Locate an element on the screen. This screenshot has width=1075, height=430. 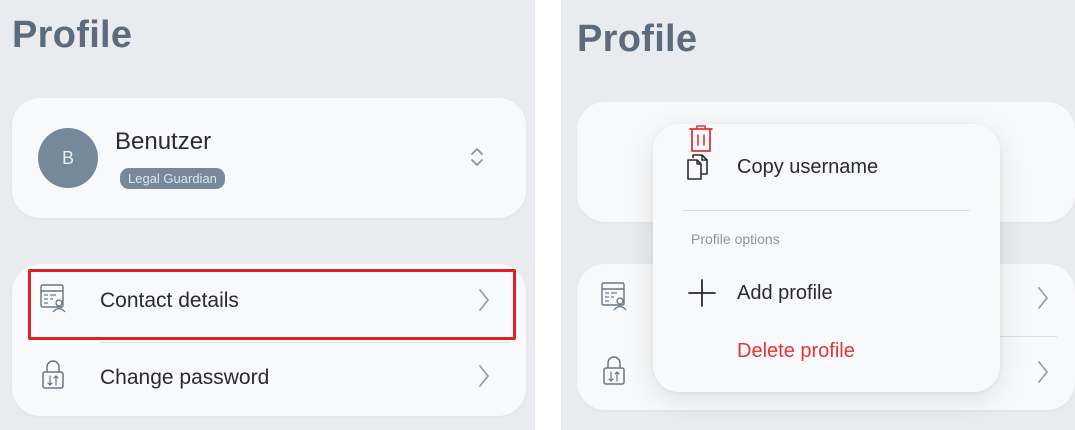
chevron-up-down-icon is located at coordinates (477, 157).